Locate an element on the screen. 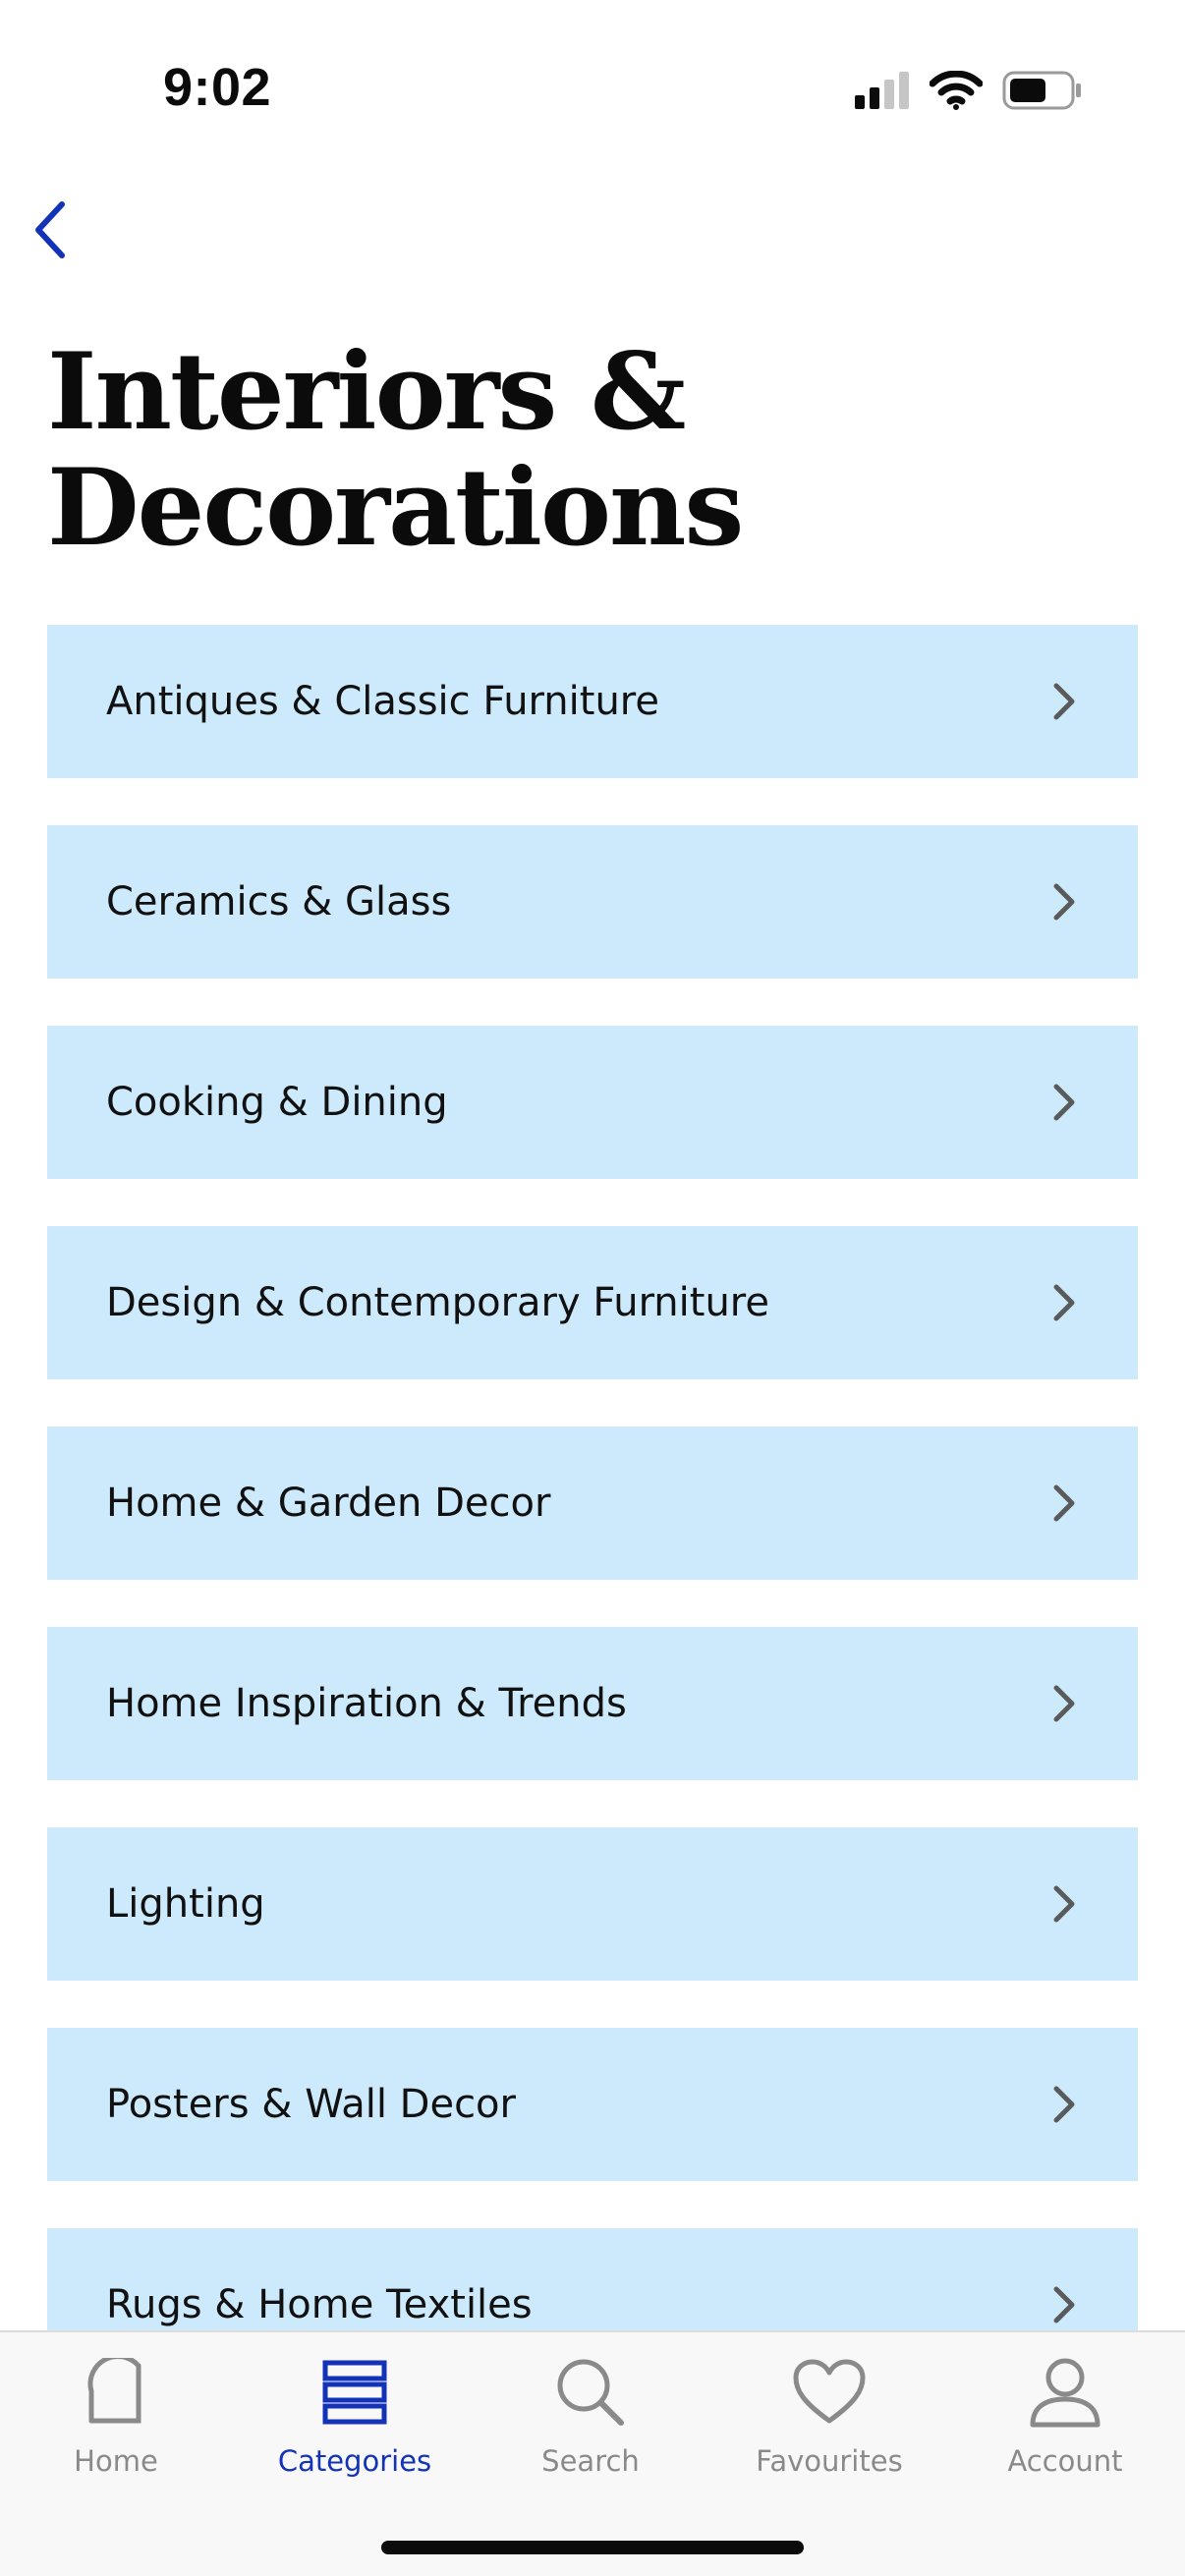 This screenshot has height=2576, width=1185. tab-label: Favourites is located at coordinates (830, 2461).